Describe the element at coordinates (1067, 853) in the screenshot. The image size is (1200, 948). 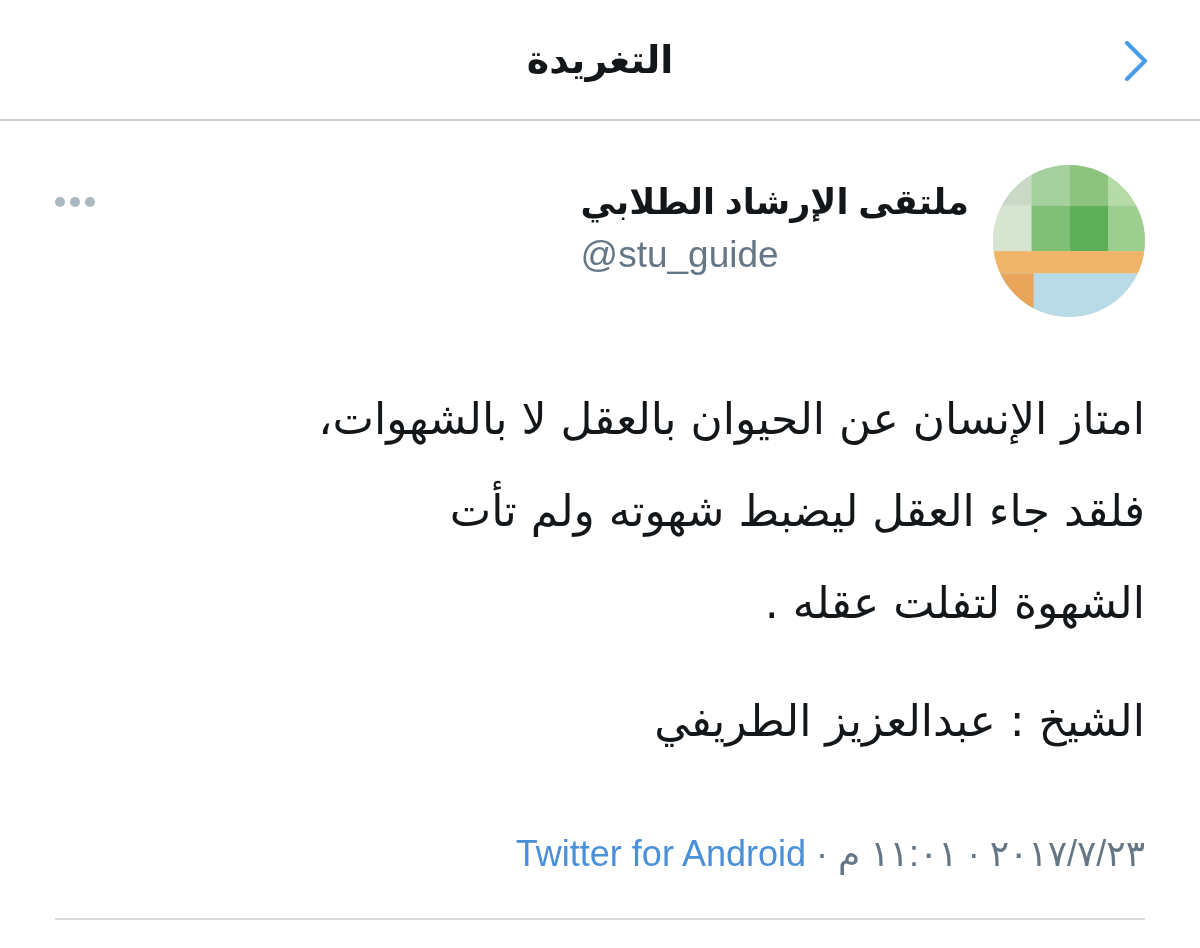
I see `timestamp-text: ٢٠١٧/٧/٢٣` at that location.